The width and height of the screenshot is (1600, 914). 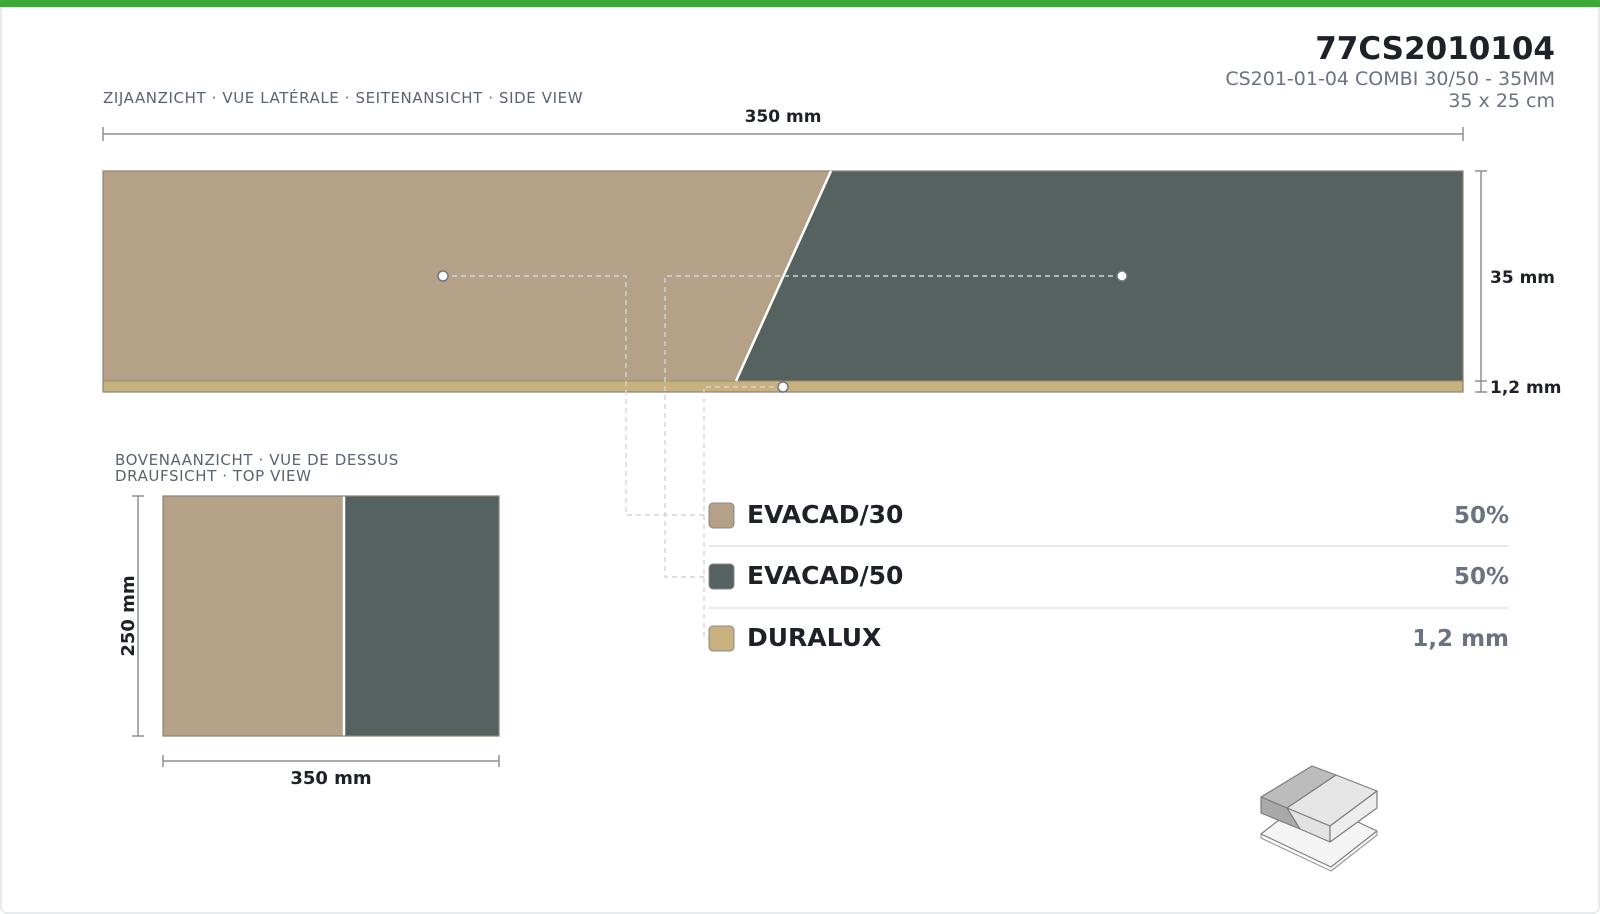 I want to click on evacad30-marker, so click(x=443, y=276).